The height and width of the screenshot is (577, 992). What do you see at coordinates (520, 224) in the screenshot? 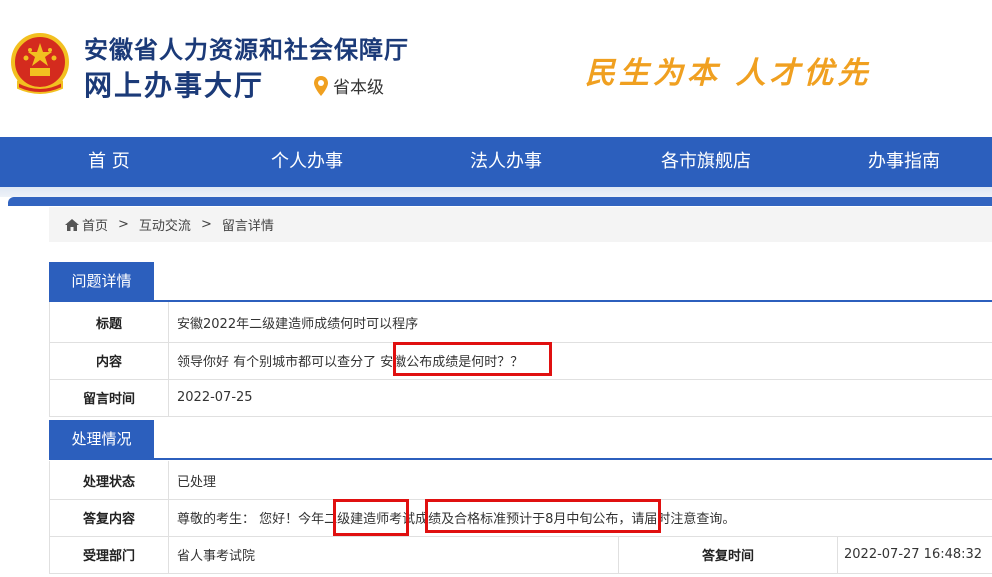
I see `breadcrumb: 首页 > 互动交流 > 留言详情` at bounding box center [520, 224].